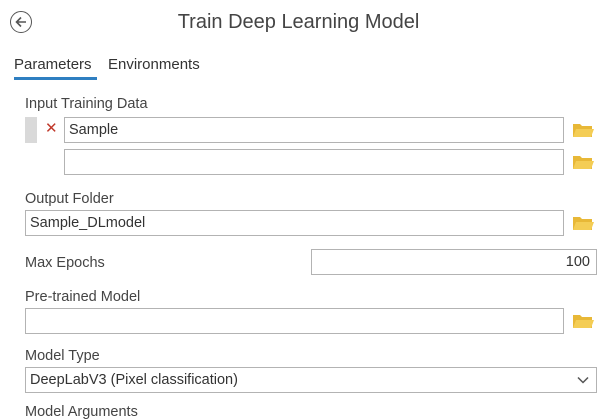  I want to click on model-type-value: DeepLabV3 (Pixel classification), so click(134, 380).